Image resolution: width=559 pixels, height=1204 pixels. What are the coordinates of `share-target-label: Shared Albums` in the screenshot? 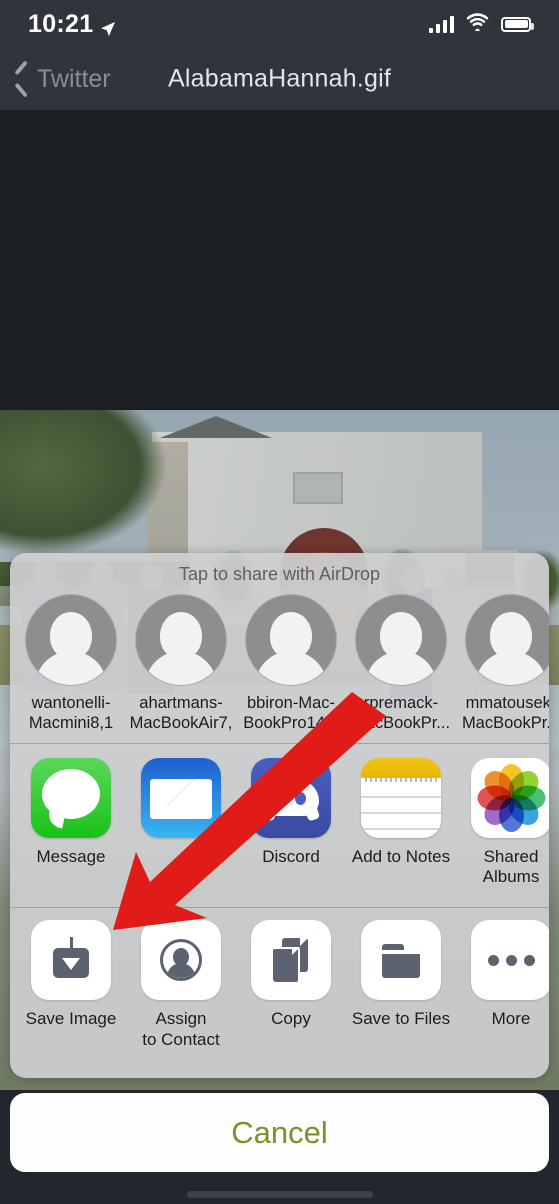 It's located at (511, 866).